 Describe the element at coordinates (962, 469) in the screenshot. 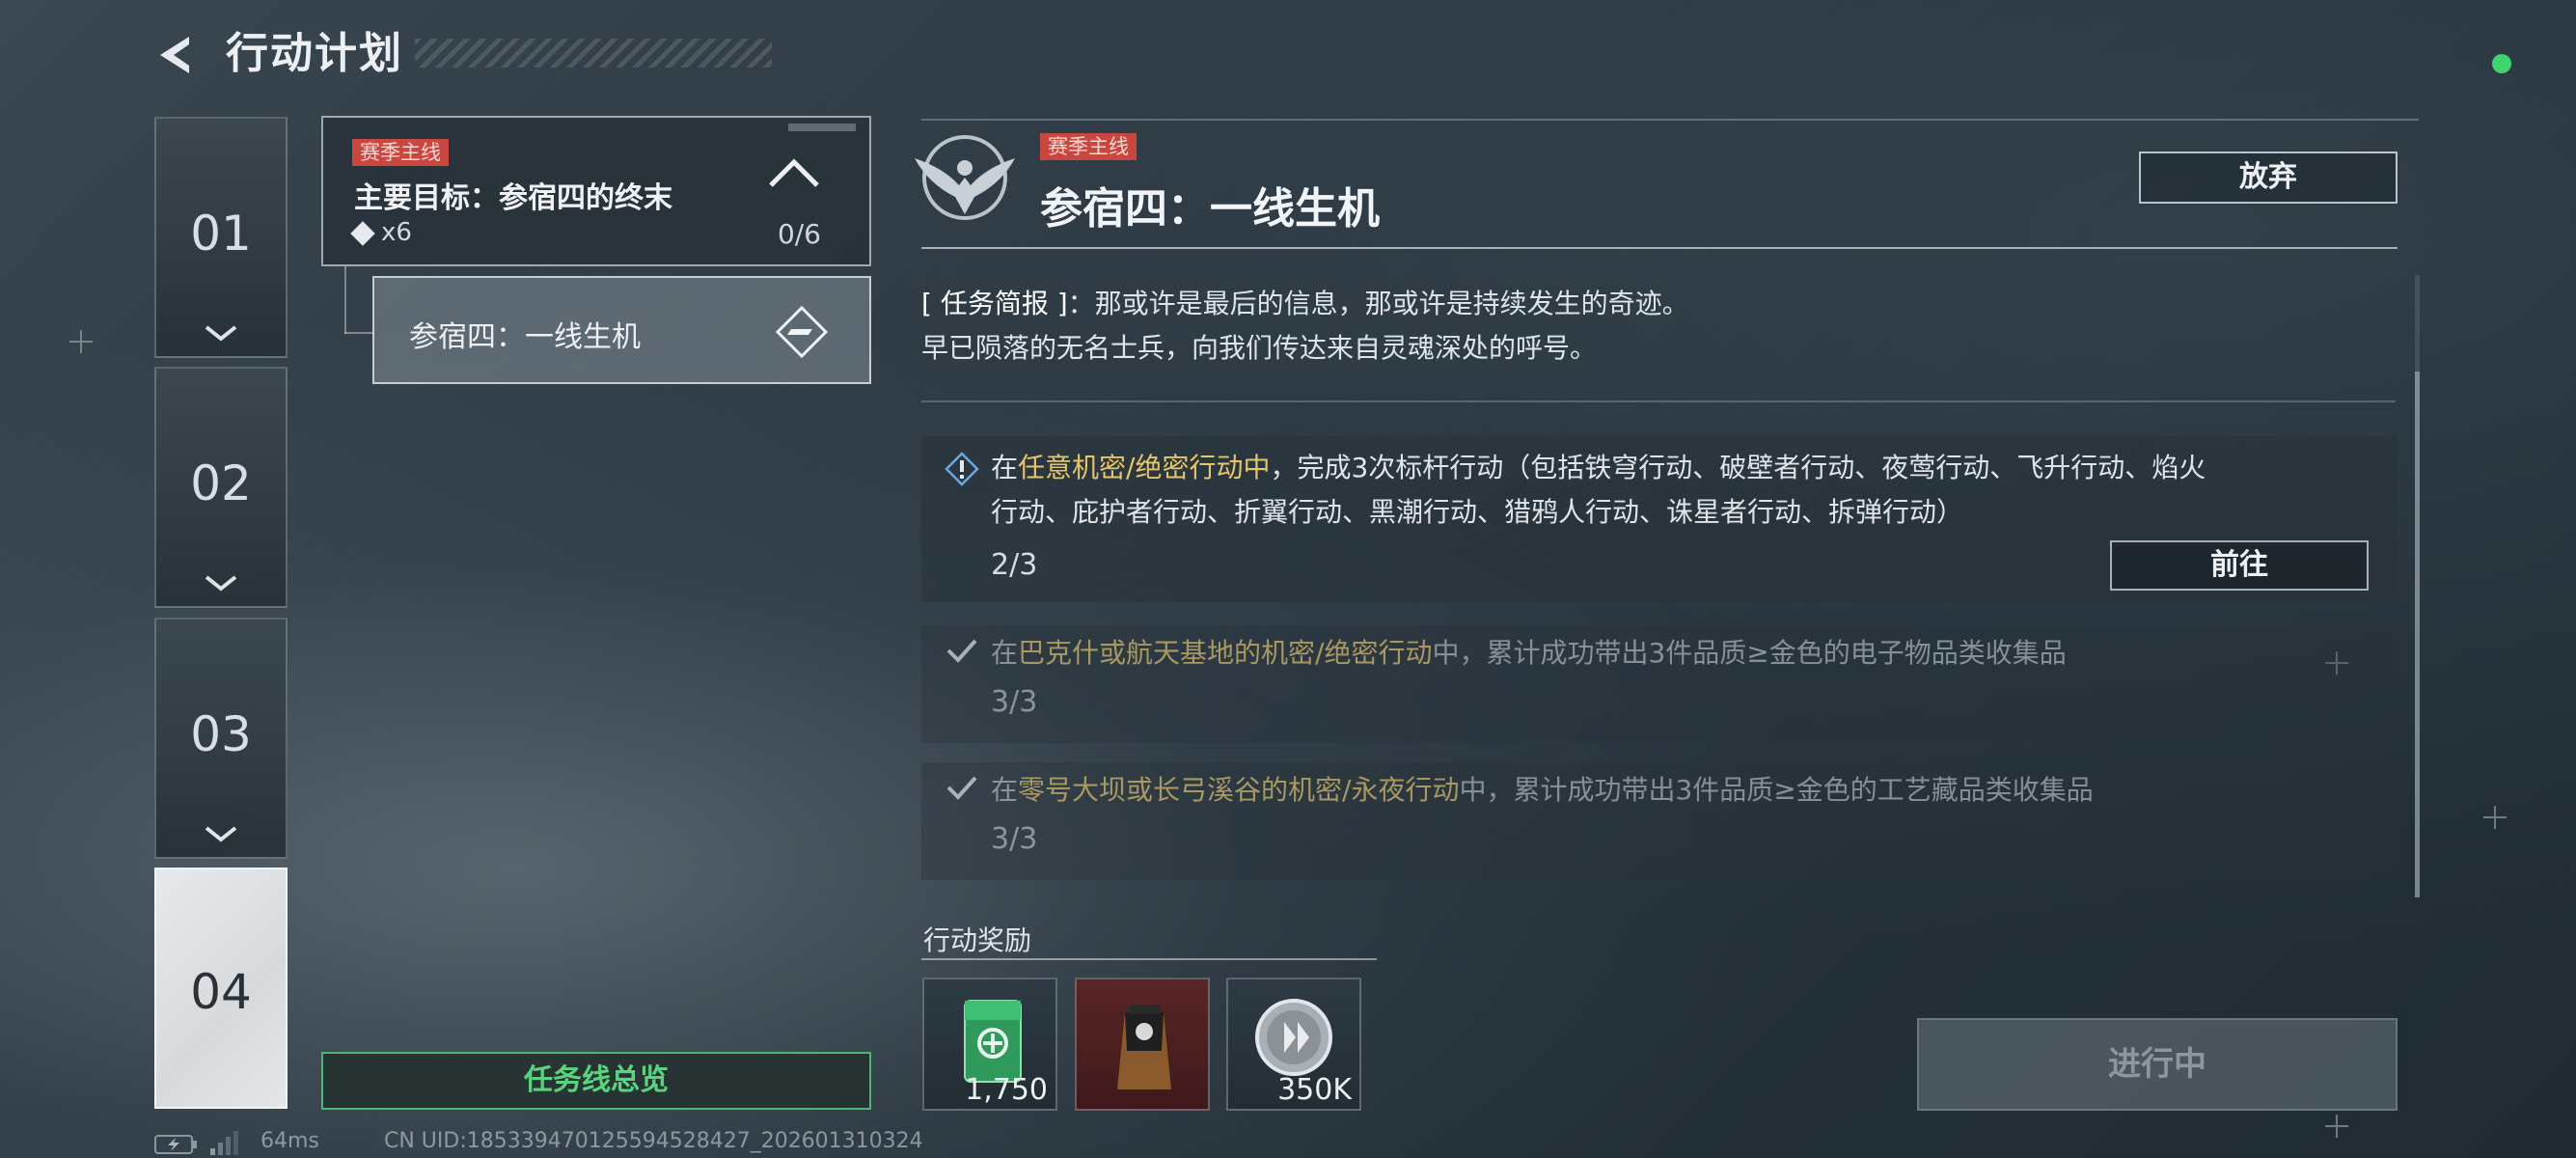

I see `alert-diamond-icon` at that location.